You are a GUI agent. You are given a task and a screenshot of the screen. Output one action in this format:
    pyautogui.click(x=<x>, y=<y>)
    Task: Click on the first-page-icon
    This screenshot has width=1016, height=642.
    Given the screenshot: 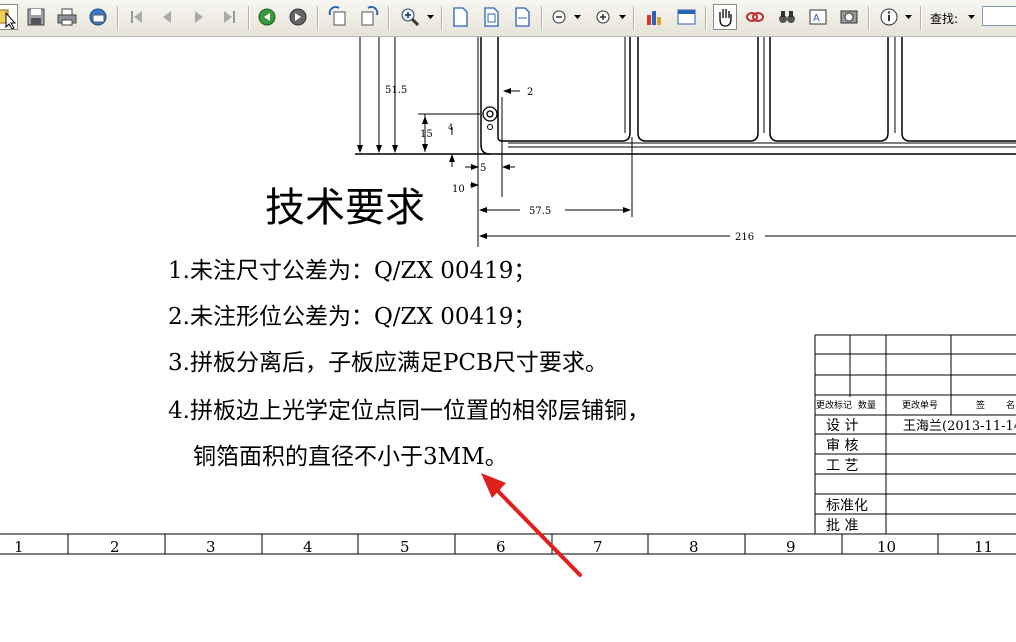 What is the action you would take?
    pyautogui.click(x=136, y=17)
    